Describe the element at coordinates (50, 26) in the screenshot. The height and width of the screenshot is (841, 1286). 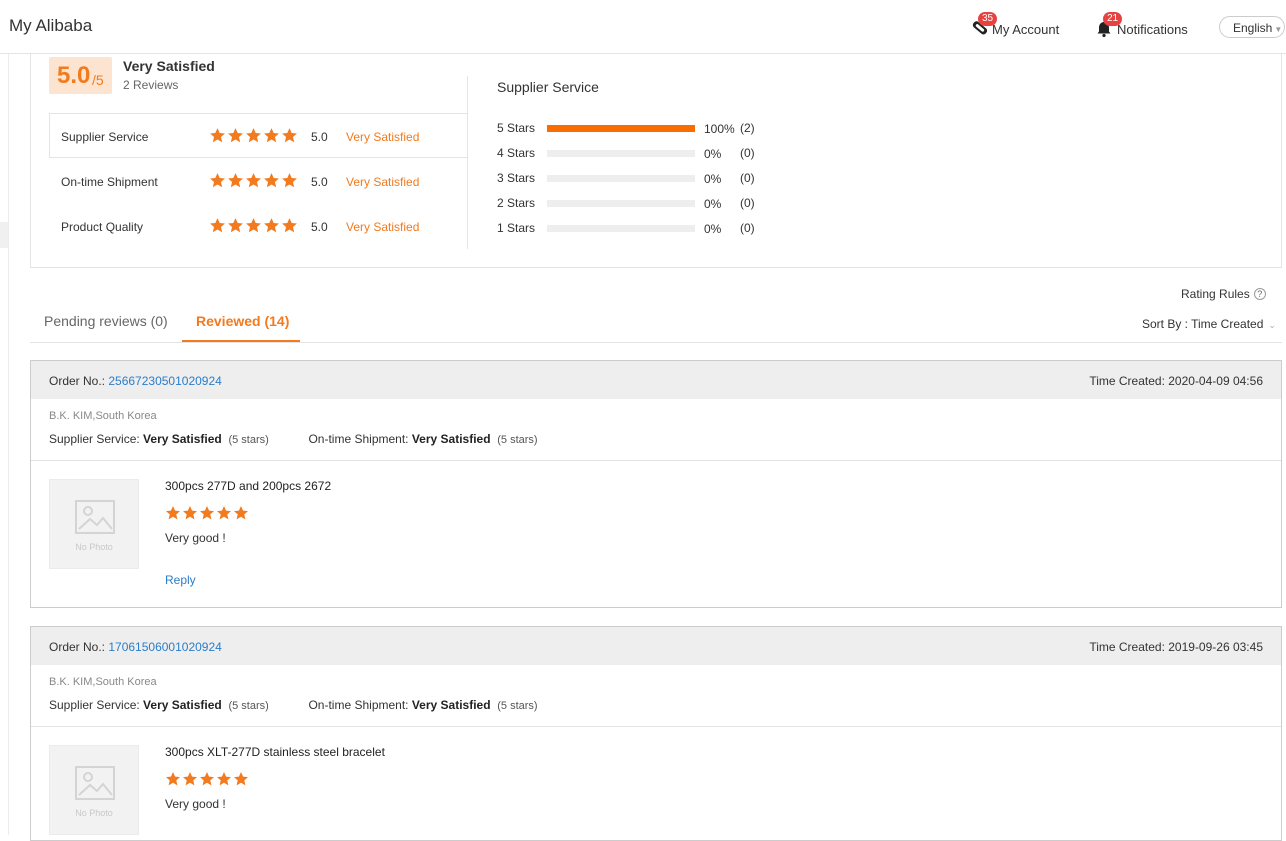
I see `brand-title: My Alibaba` at that location.